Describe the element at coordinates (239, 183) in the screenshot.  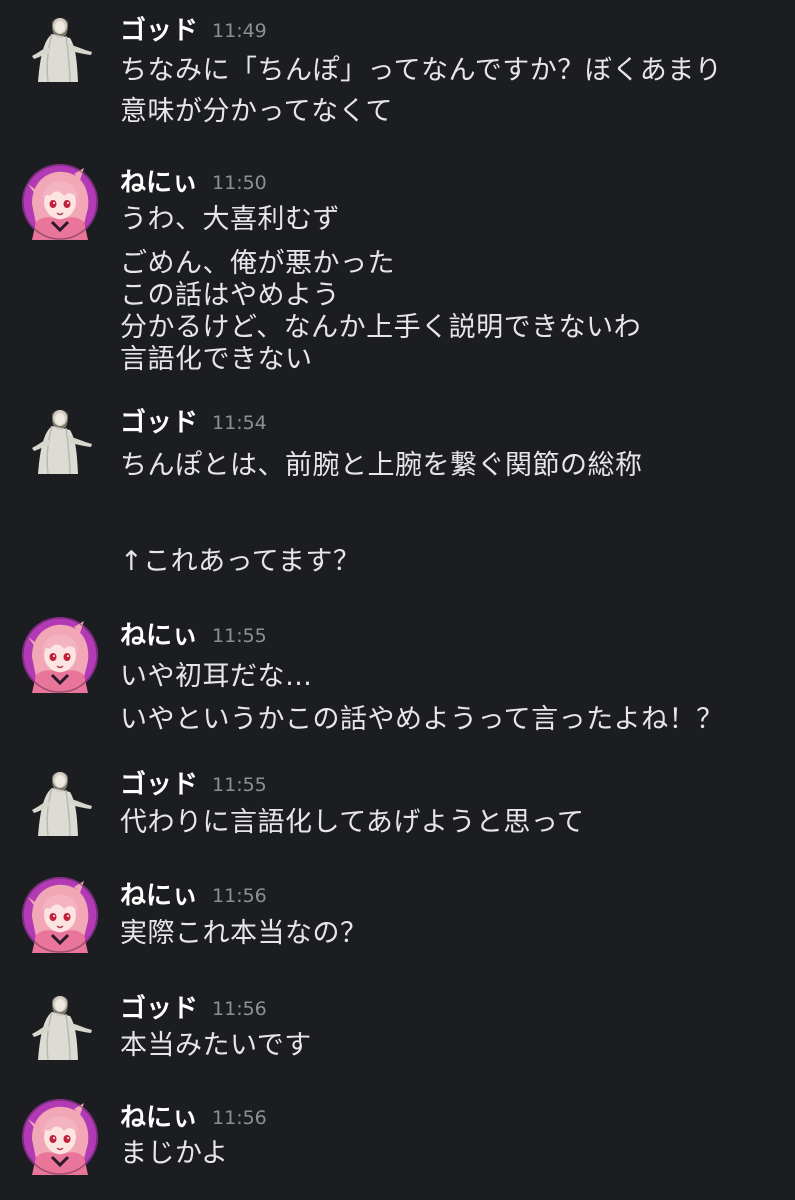
I see `timestamp: 11:50` at that location.